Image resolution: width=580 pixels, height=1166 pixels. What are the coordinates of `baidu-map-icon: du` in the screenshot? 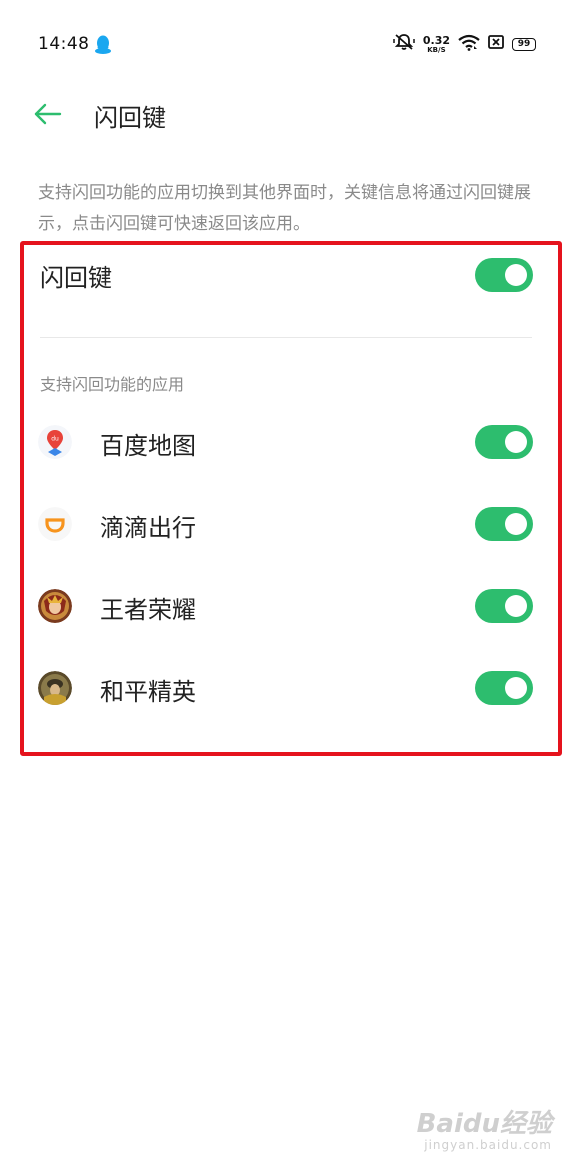 It's located at (55, 442).